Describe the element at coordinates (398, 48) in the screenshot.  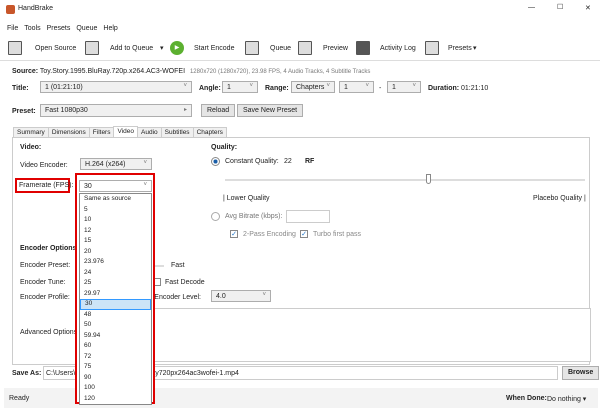
I see `activity-log-button: Activity Log` at that location.